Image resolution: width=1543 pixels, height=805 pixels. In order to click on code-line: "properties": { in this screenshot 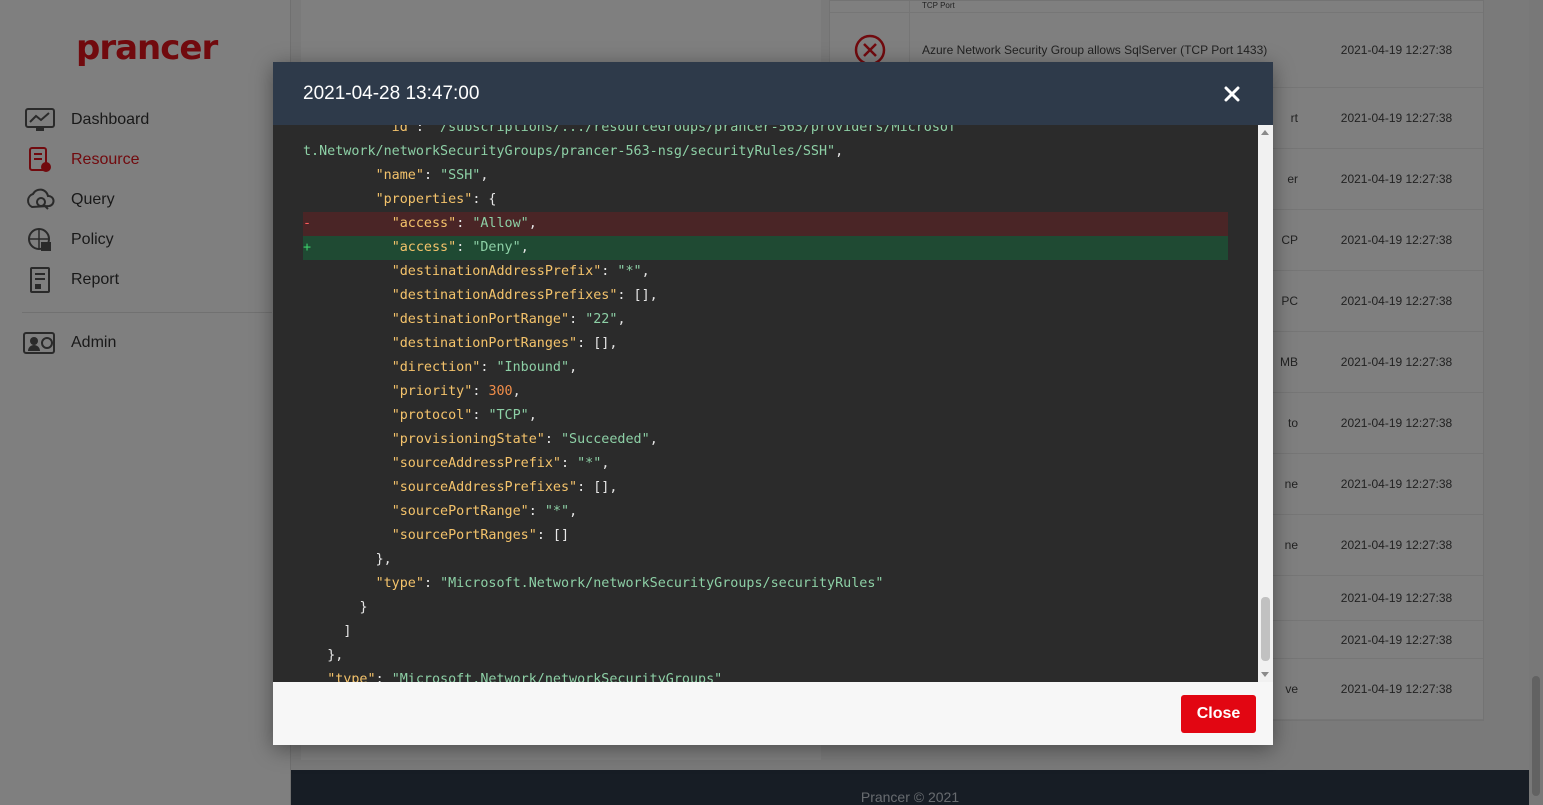, I will do `click(765, 200)`.